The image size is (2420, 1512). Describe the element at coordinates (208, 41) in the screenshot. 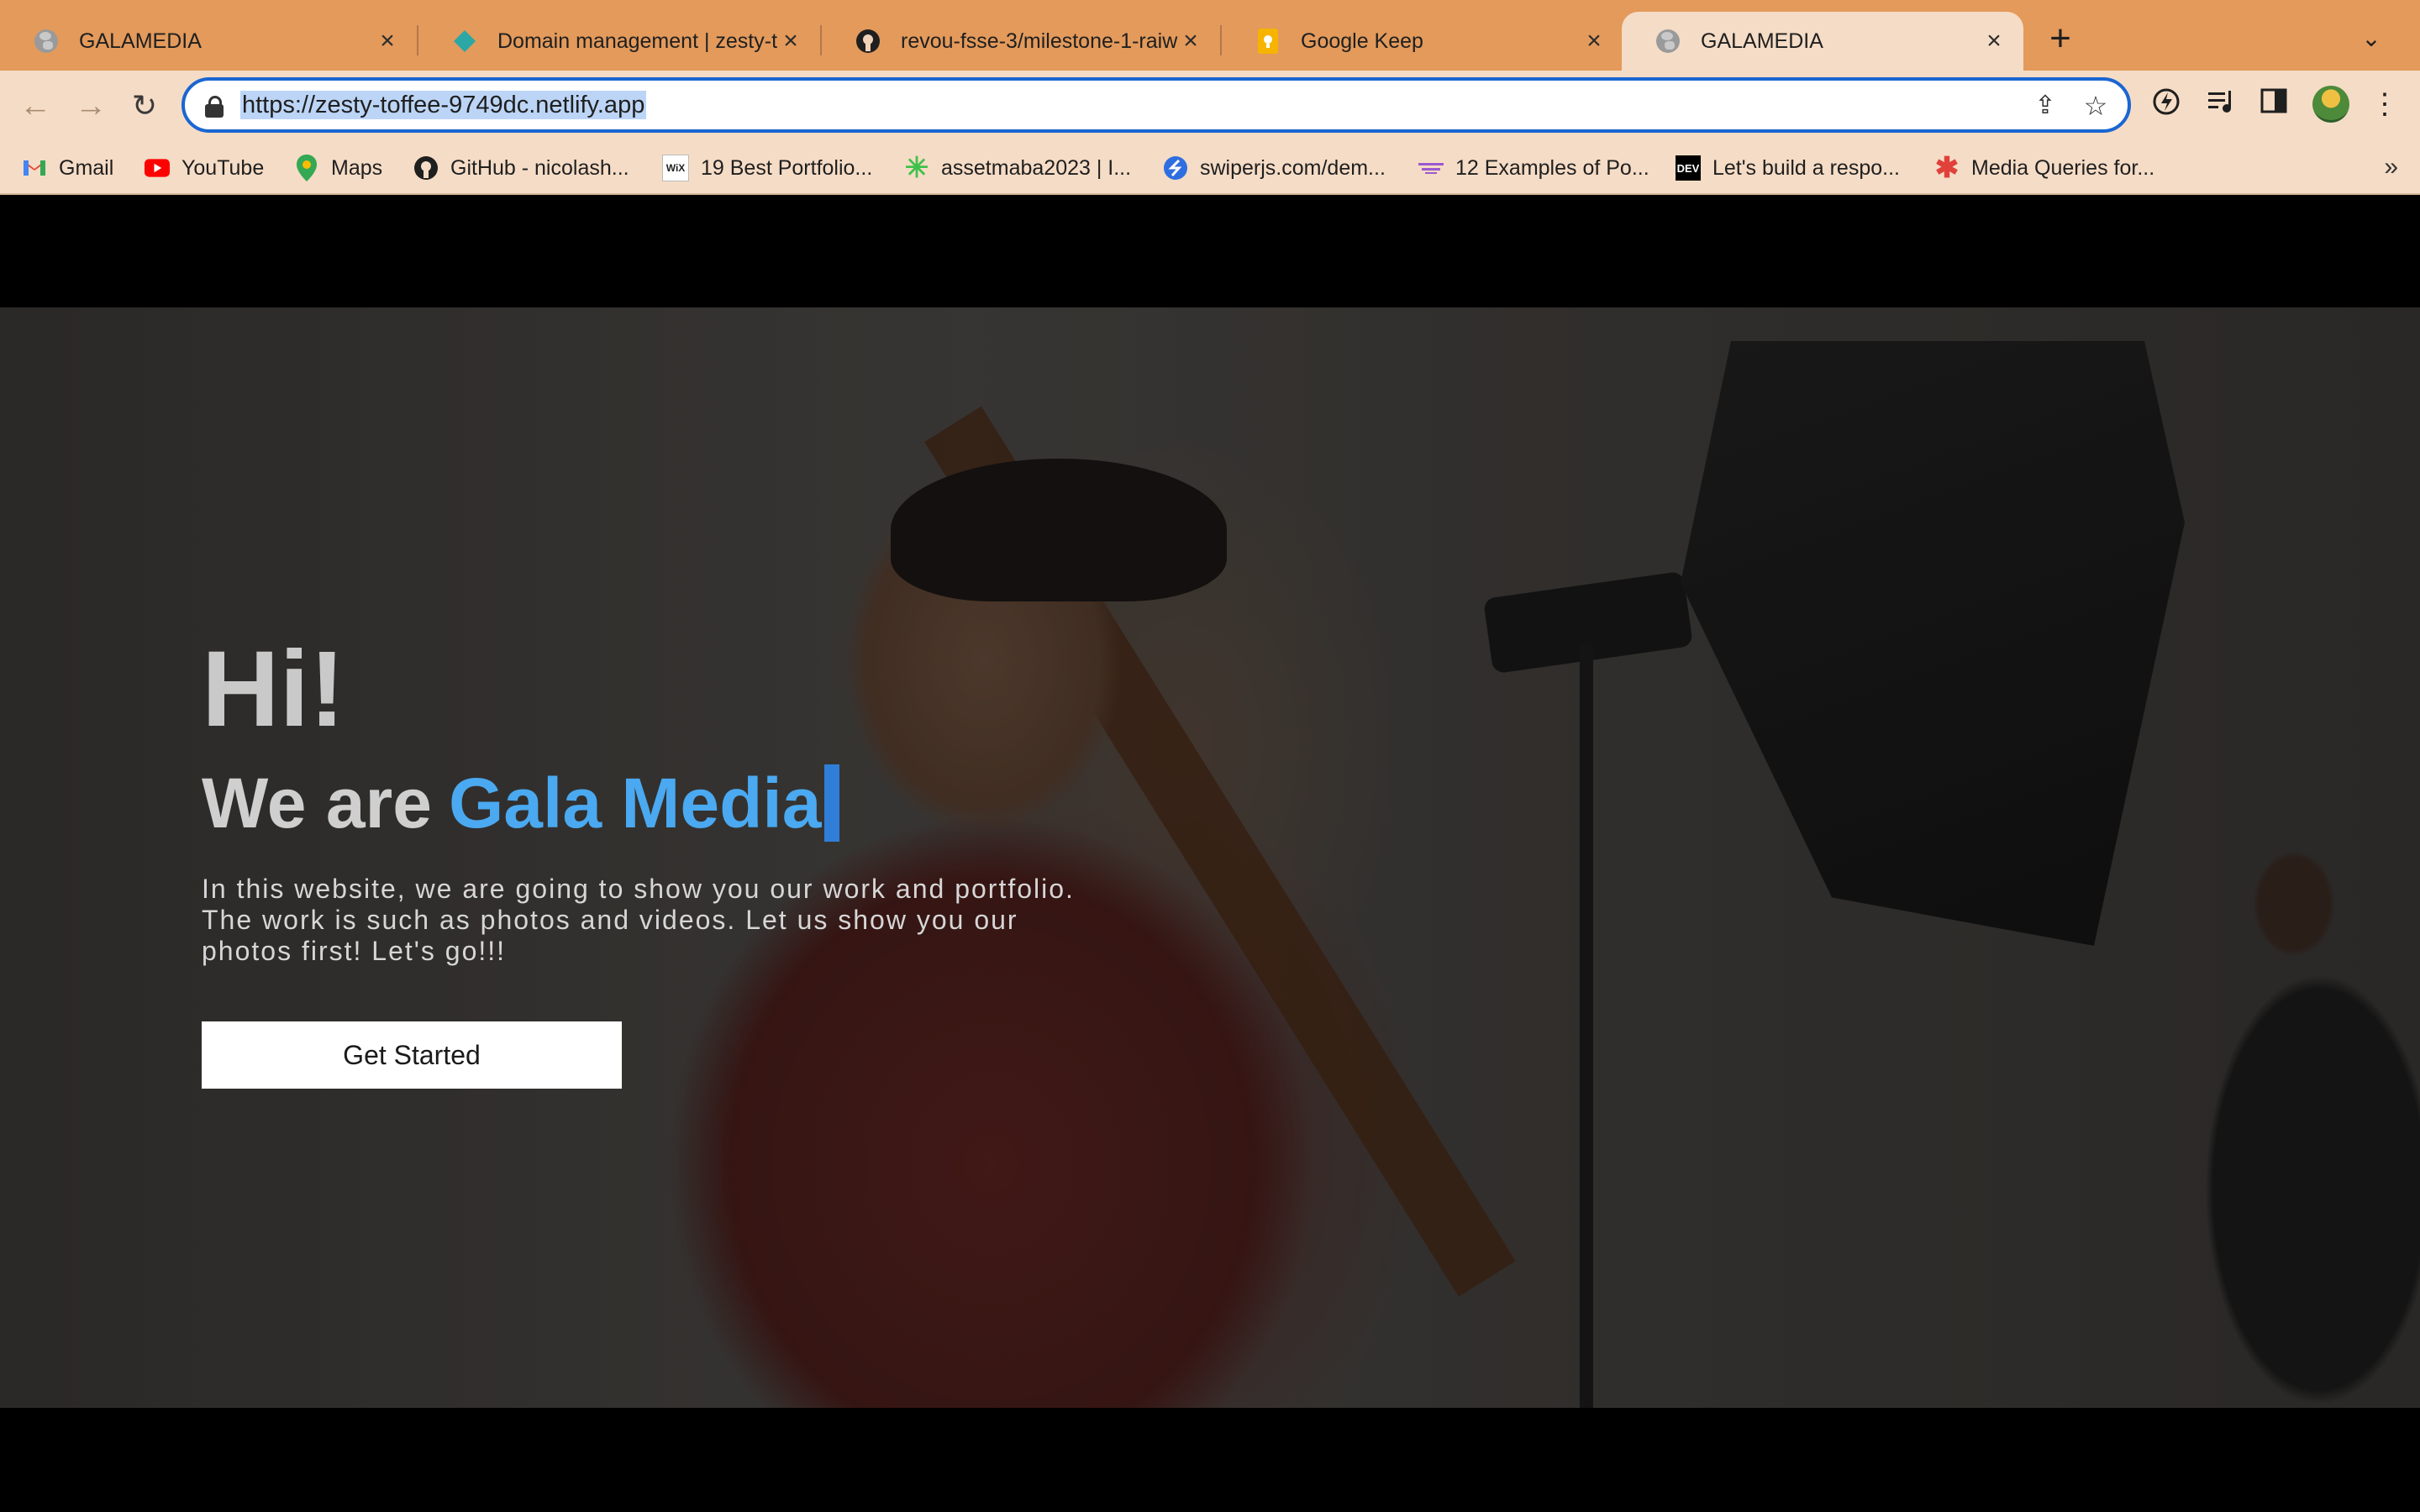

I see `tab-galamedia-1: GALAMEDIA ×` at that location.